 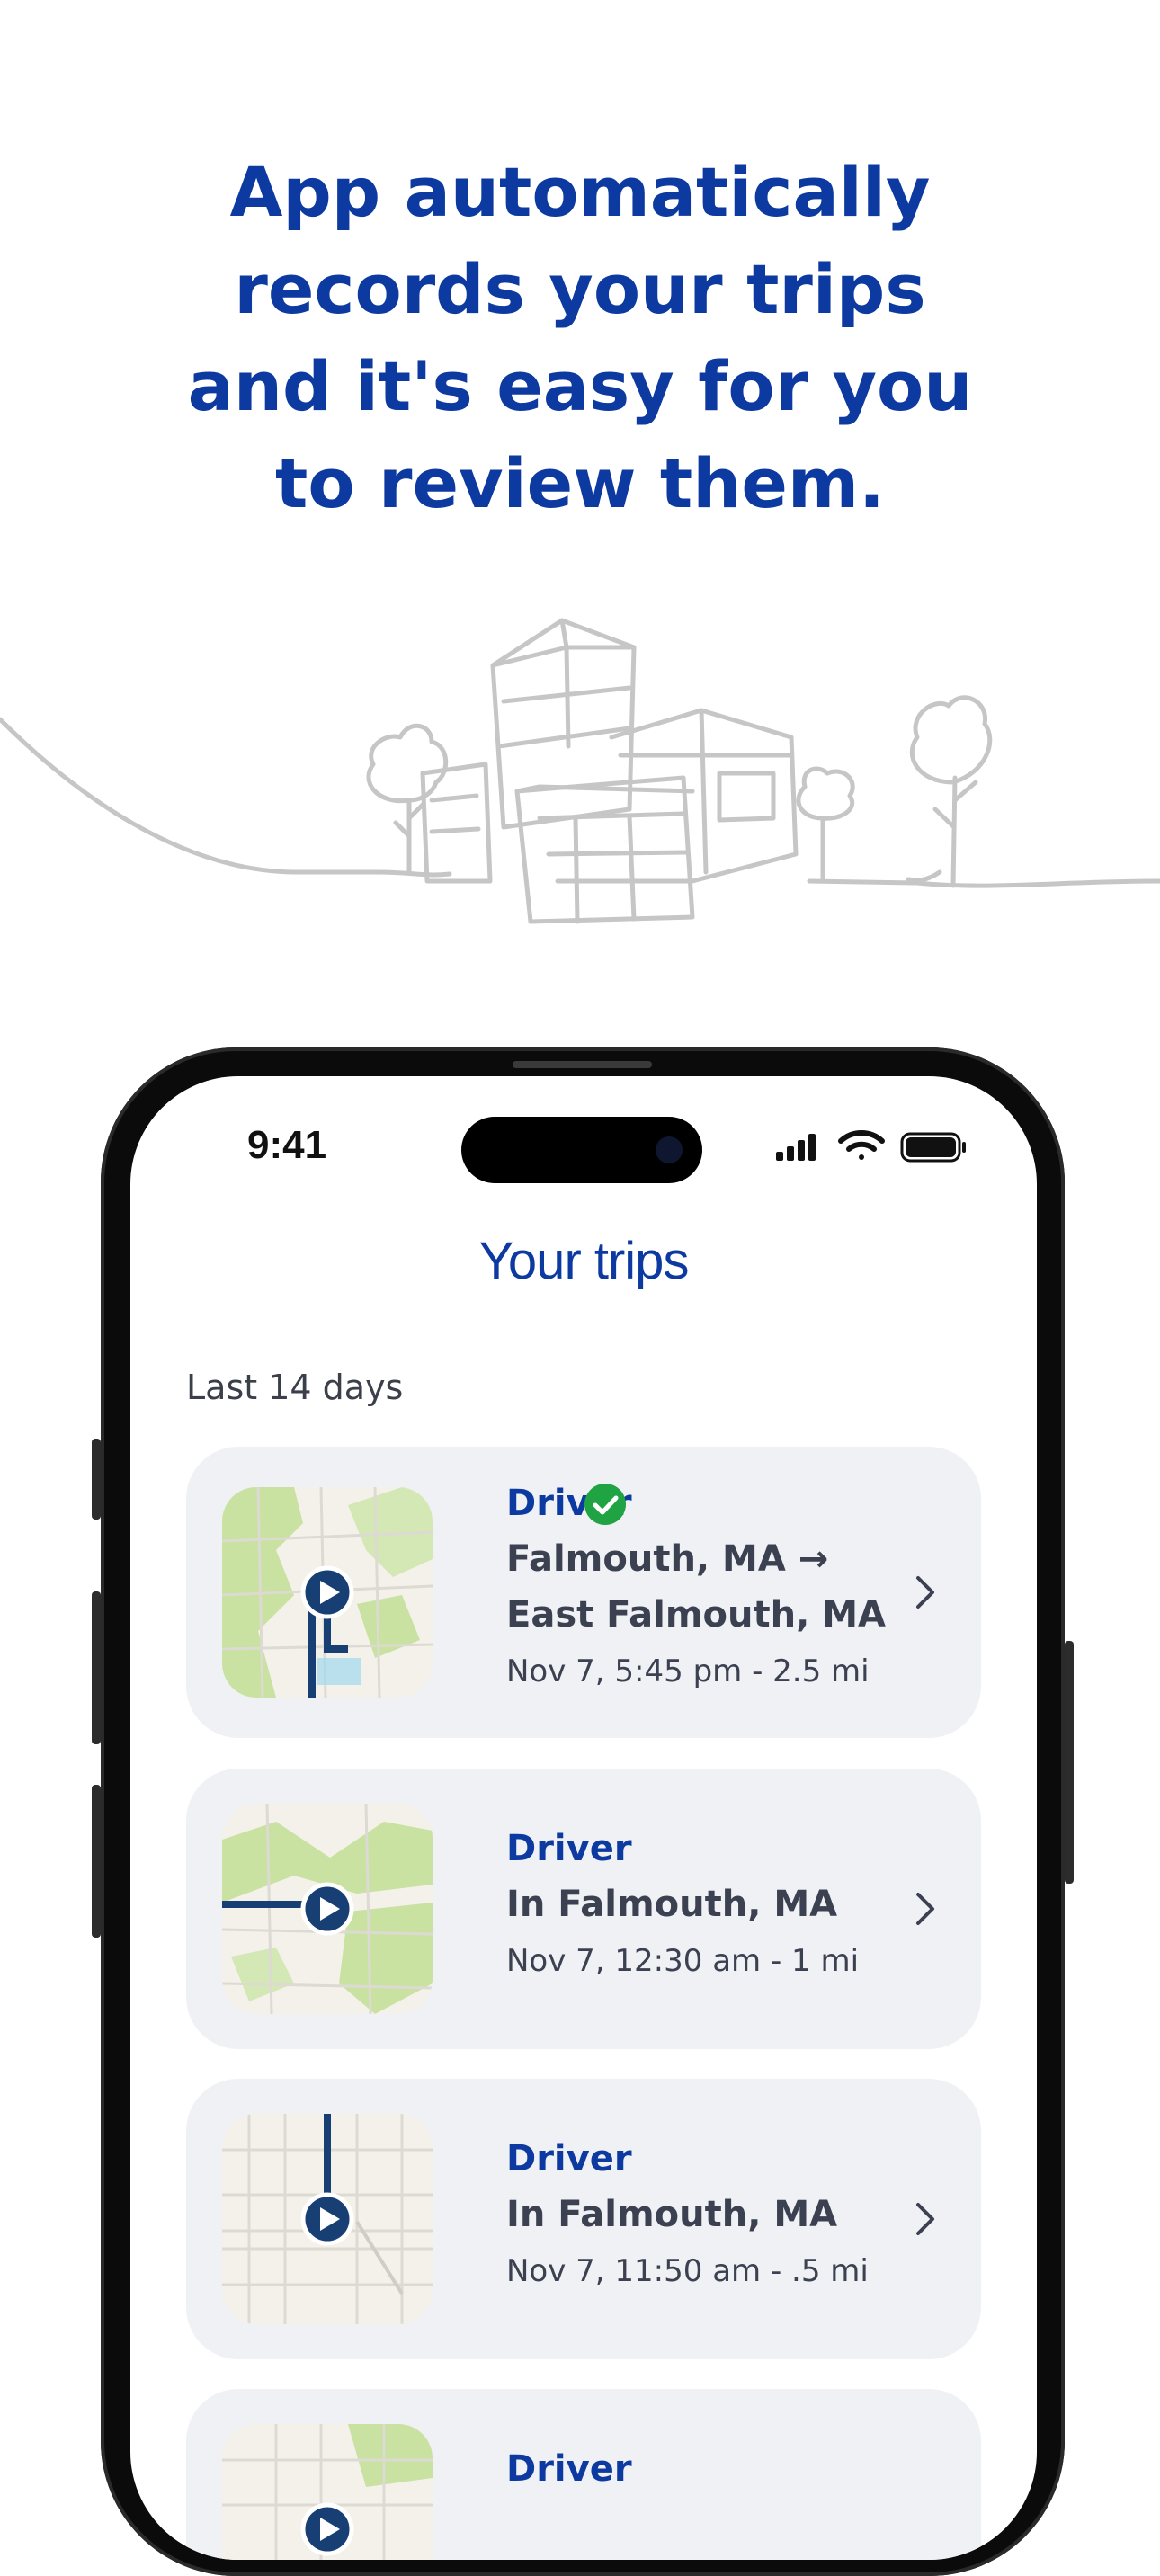 I want to click on headline-line: and it's easy for you, so click(x=580, y=386).